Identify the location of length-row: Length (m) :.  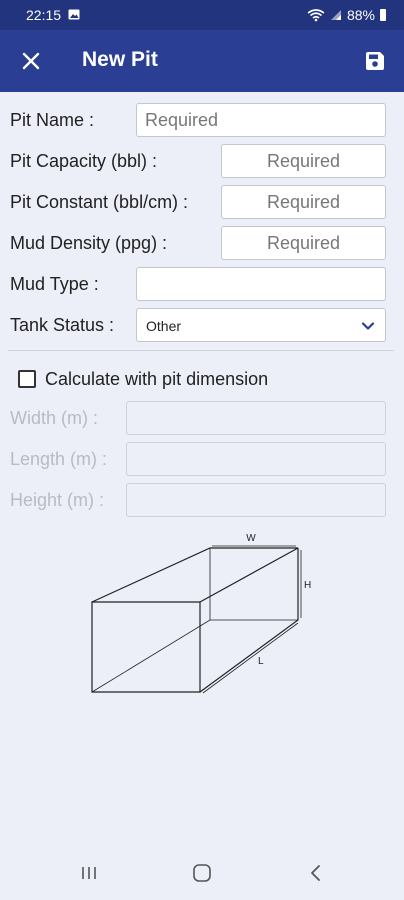
(202, 460).